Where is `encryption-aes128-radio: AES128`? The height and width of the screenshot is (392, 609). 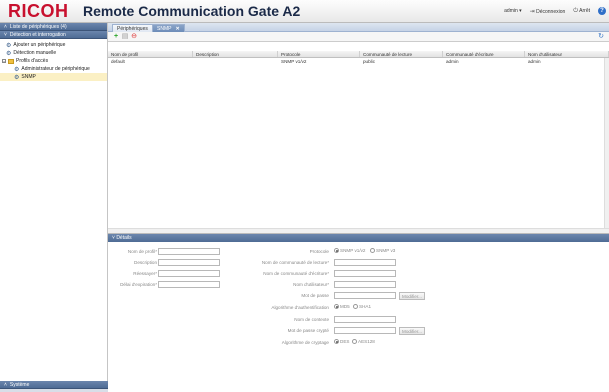
encryption-aes128-radio: AES128 is located at coordinates (363, 341).